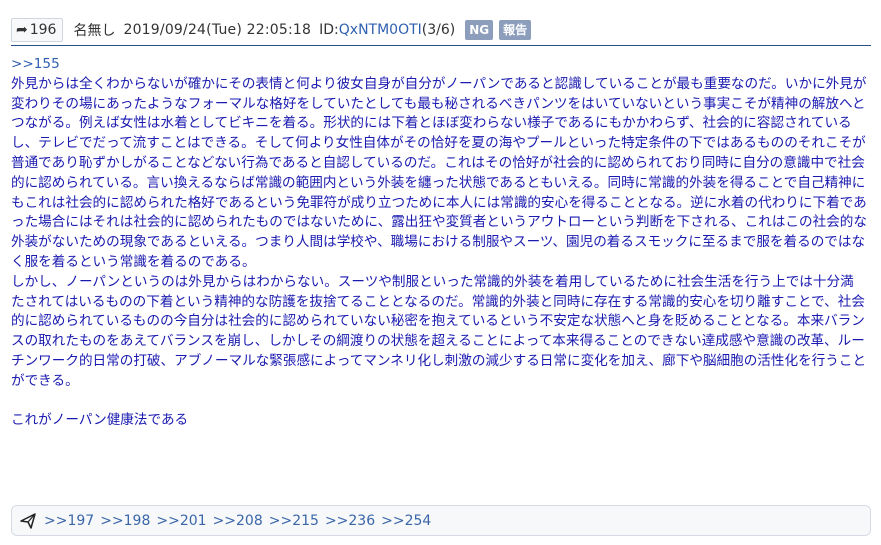 The width and height of the screenshot is (881, 545). Describe the element at coordinates (43, 30) in the screenshot. I see `post-number: 196` at that location.